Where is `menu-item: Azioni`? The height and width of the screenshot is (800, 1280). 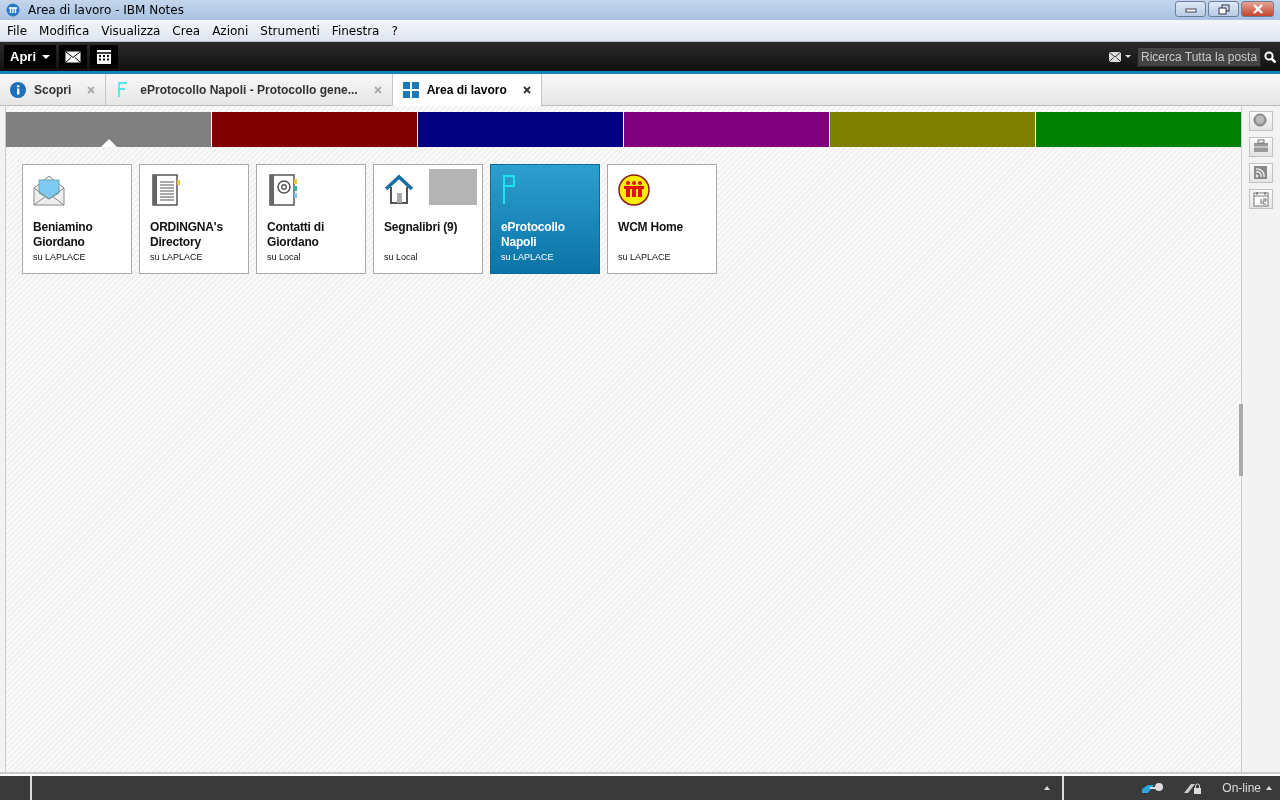
menu-item: Azioni is located at coordinates (230, 30).